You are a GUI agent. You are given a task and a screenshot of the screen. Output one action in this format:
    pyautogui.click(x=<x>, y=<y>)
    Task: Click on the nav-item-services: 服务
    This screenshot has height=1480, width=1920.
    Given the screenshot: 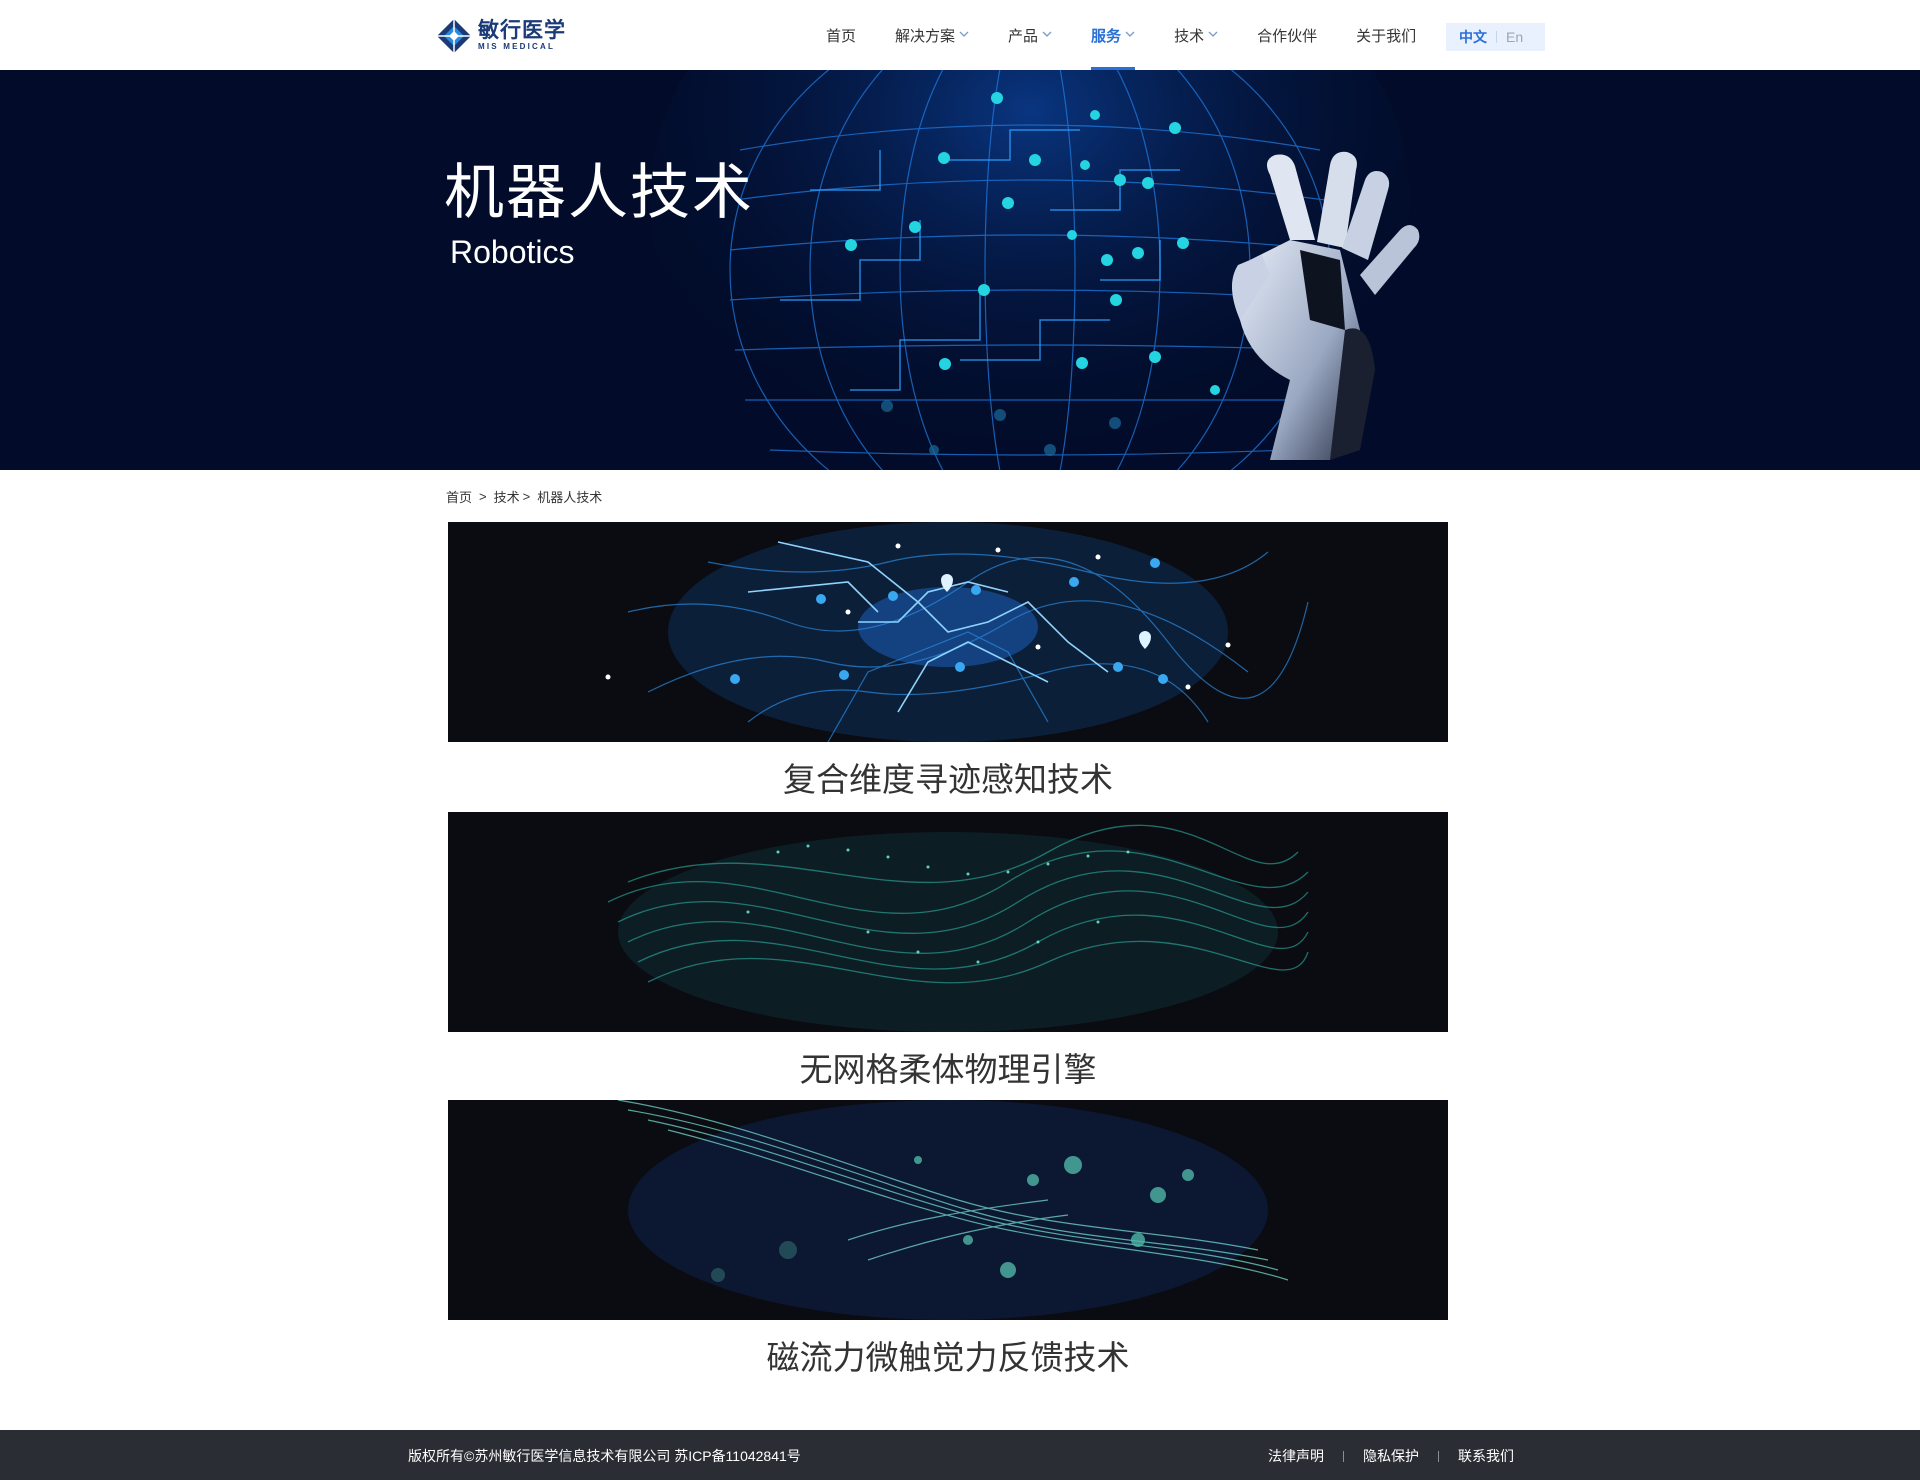 What is the action you would take?
    pyautogui.click(x=1113, y=35)
    